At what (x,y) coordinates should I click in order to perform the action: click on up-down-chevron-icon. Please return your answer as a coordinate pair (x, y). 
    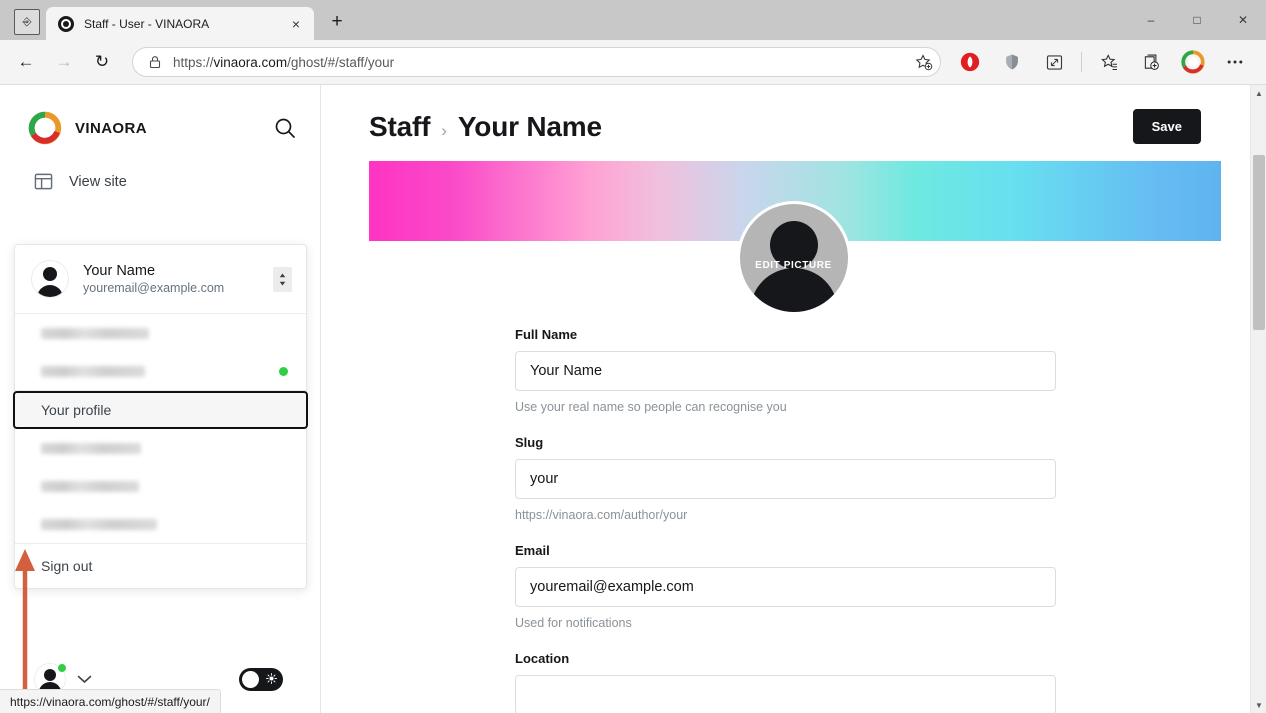
    Looking at the image, I should click on (282, 279).